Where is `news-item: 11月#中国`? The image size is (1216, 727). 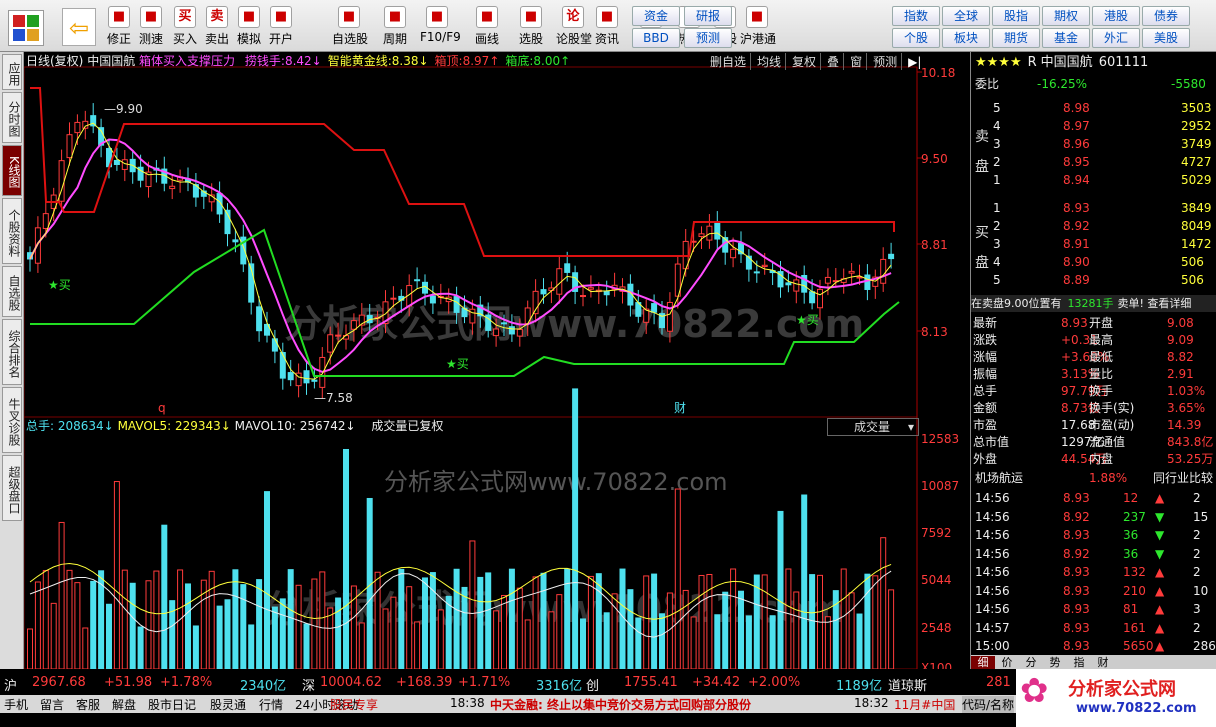 news-item: 11月#中国 is located at coordinates (924, 704).